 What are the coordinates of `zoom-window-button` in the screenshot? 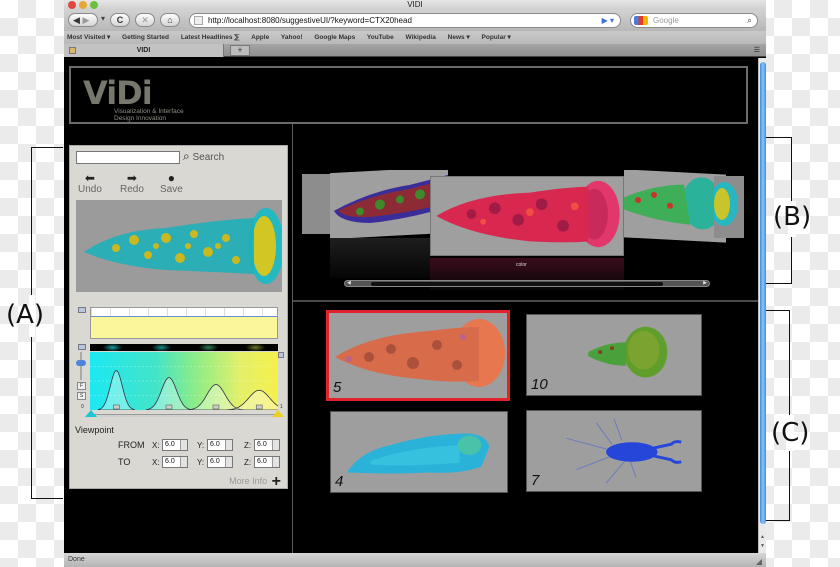 It's located at (94, 5).